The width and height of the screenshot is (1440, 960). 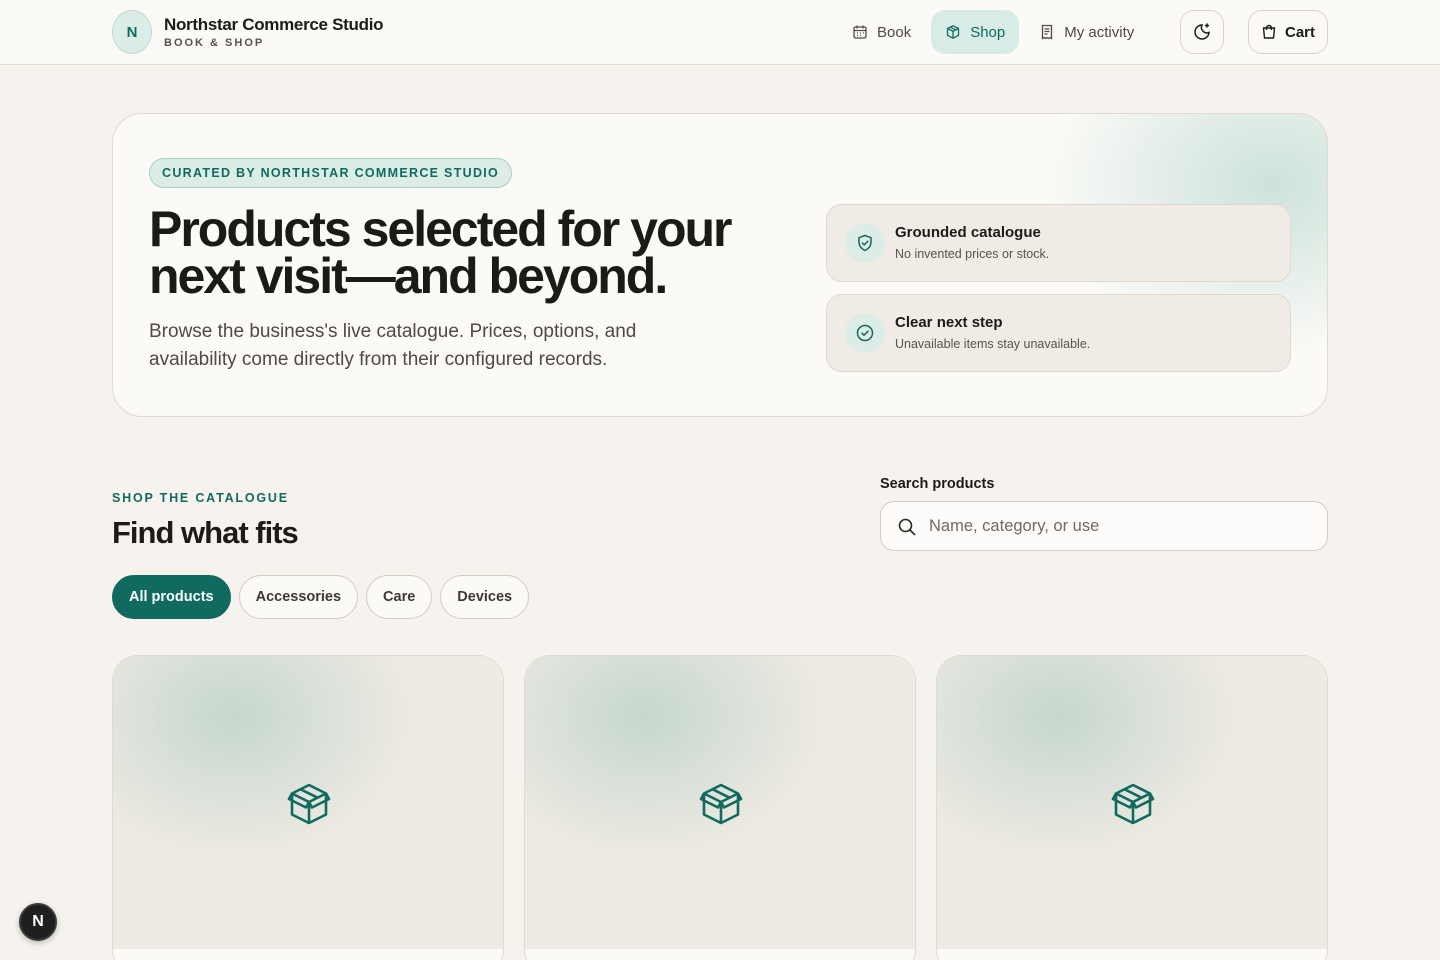 I want to click on brand-avatar: N, so click(x=132, y=32).